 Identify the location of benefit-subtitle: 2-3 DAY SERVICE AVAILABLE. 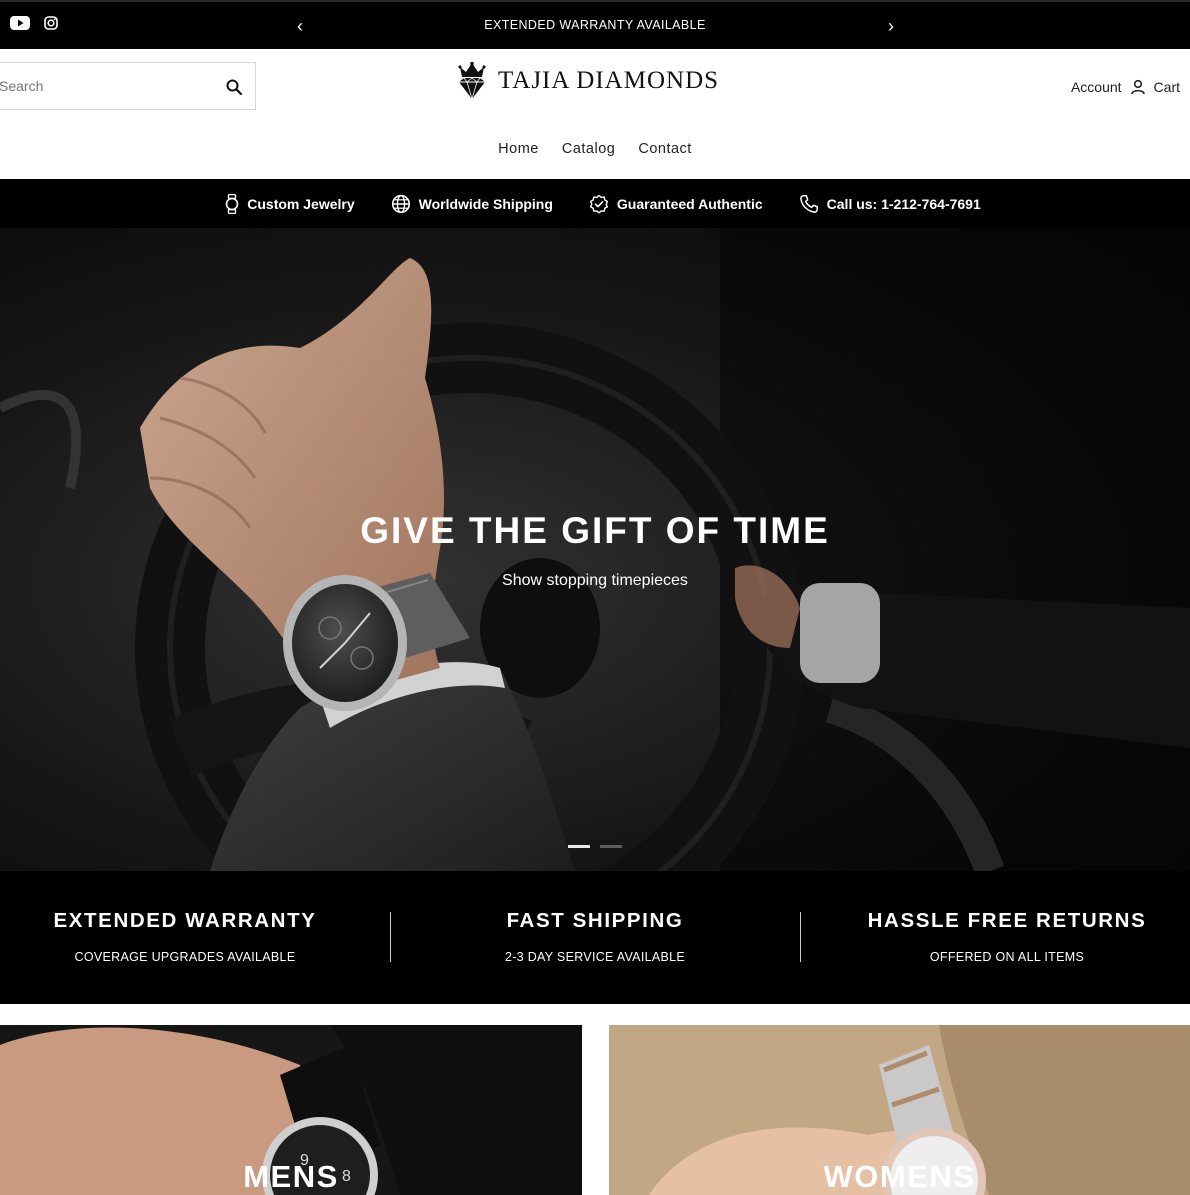
(595, 957).